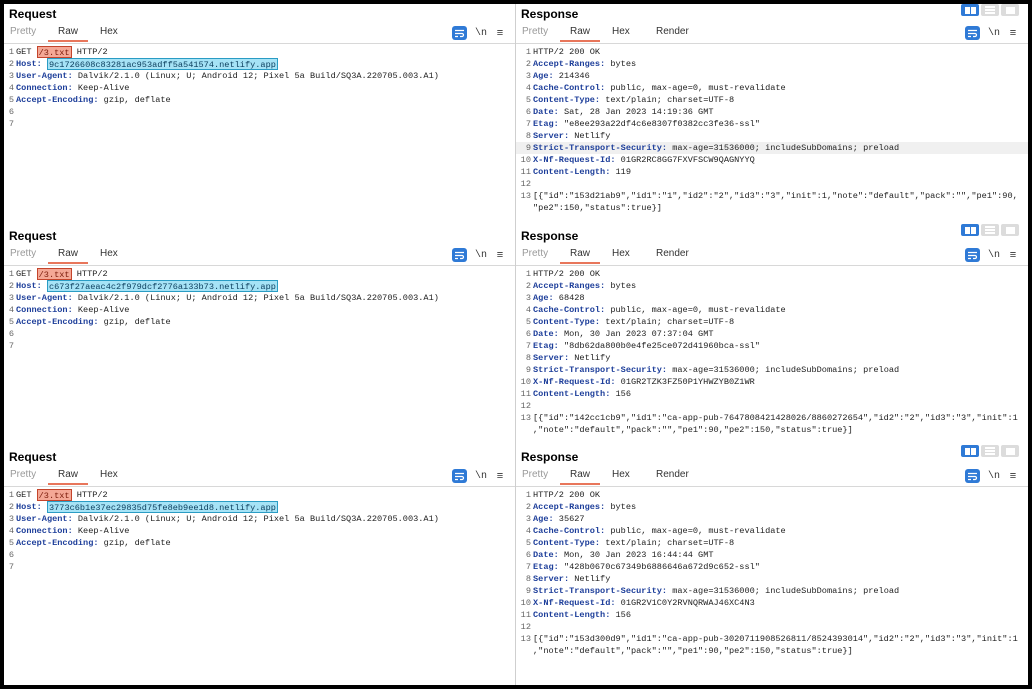 Image resolution: width=1032 pixels, height=689 pixels. Describe the element at coordinates (543, 298) in the screenshot. I see `header-name: Age:` at that location.